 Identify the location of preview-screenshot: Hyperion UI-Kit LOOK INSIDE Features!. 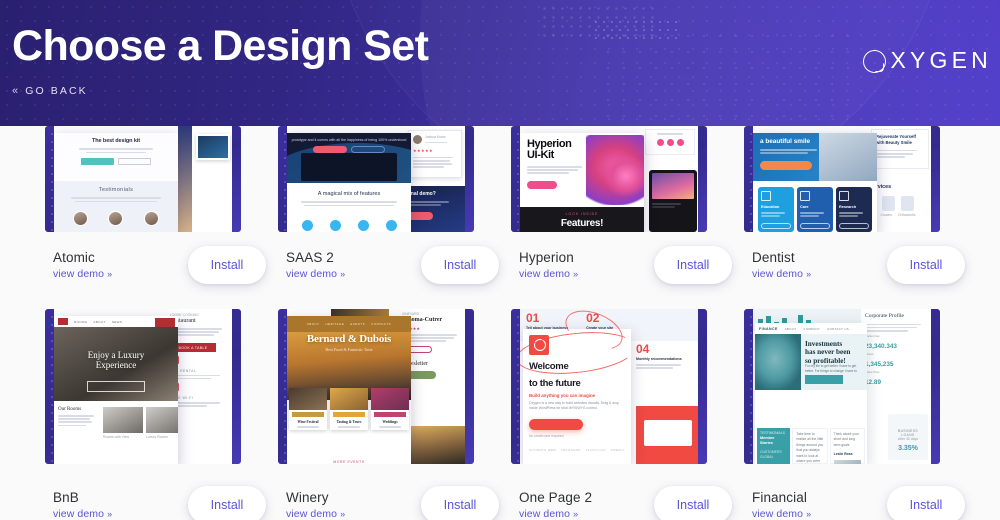
(609, 179).